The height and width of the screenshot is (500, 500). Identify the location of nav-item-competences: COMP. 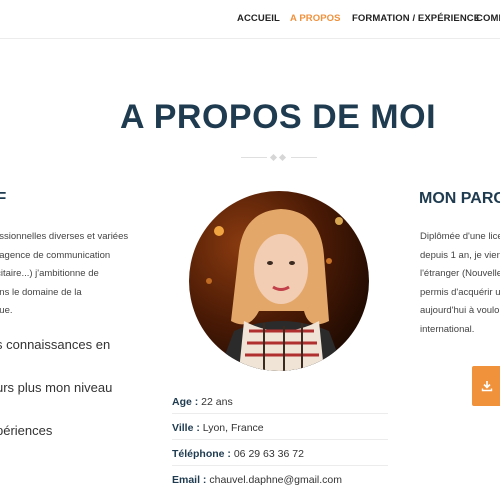
(488, 18).